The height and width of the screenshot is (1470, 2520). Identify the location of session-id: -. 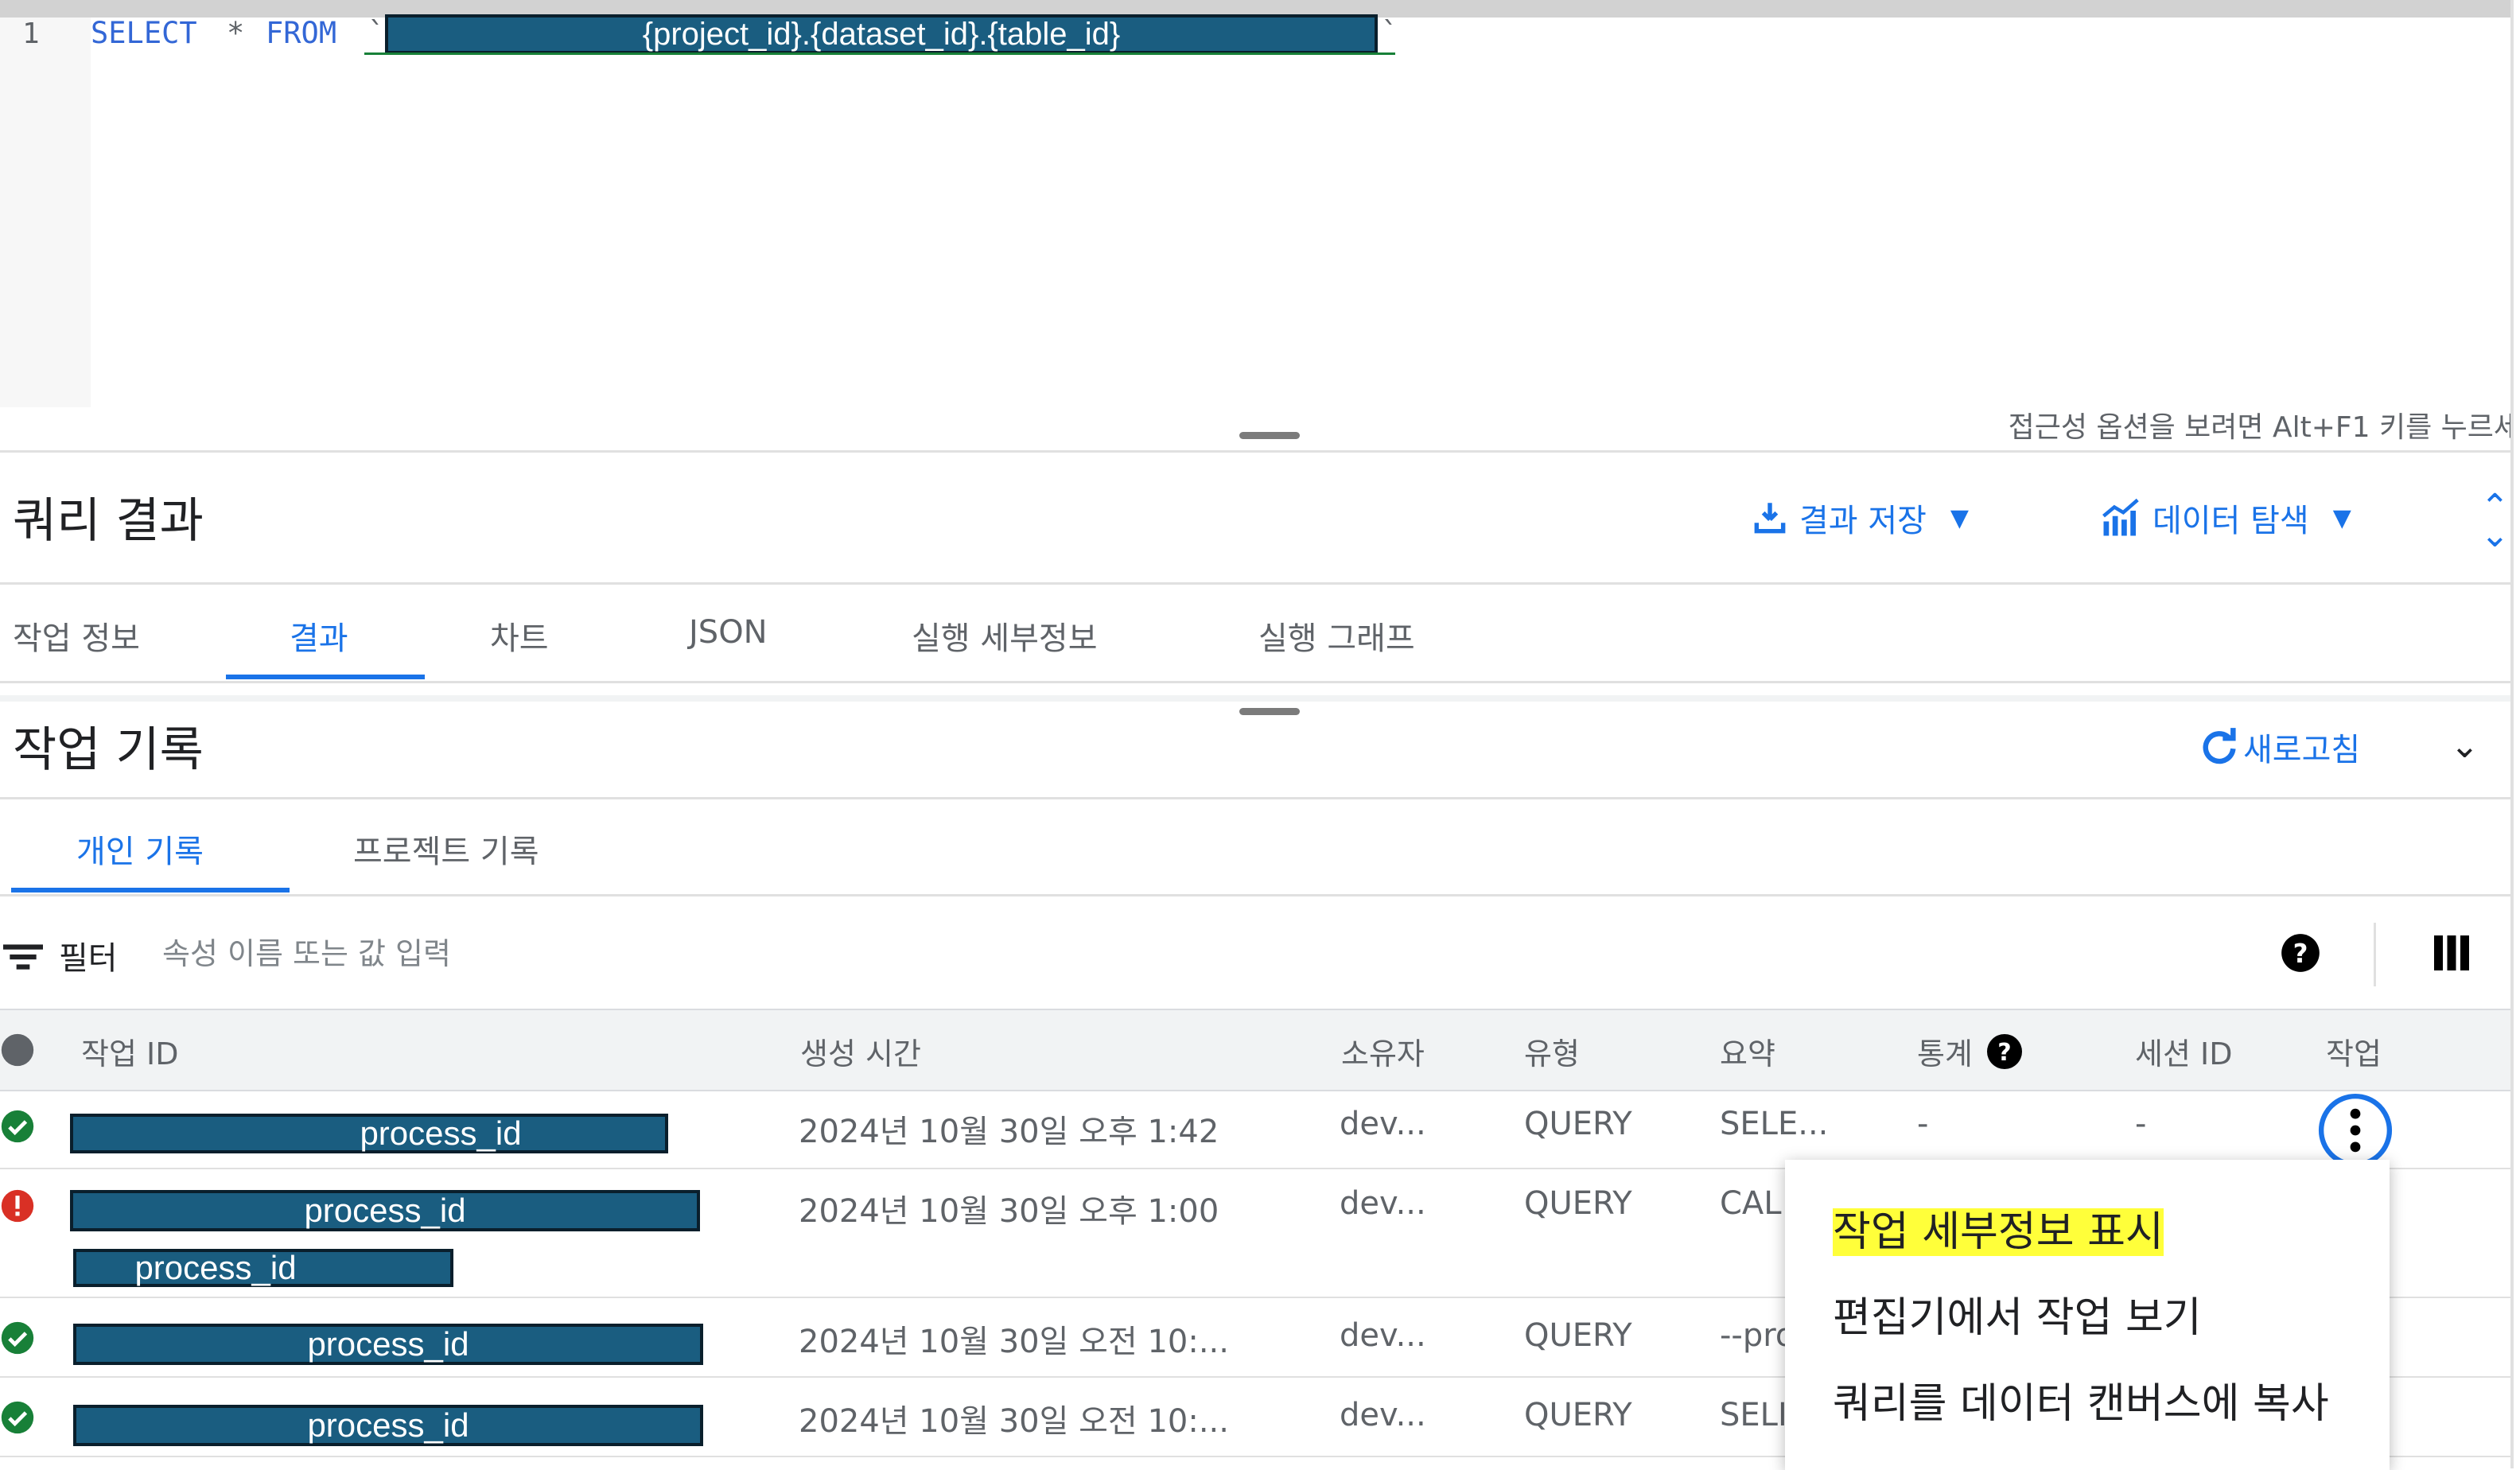
(2141, 1124).